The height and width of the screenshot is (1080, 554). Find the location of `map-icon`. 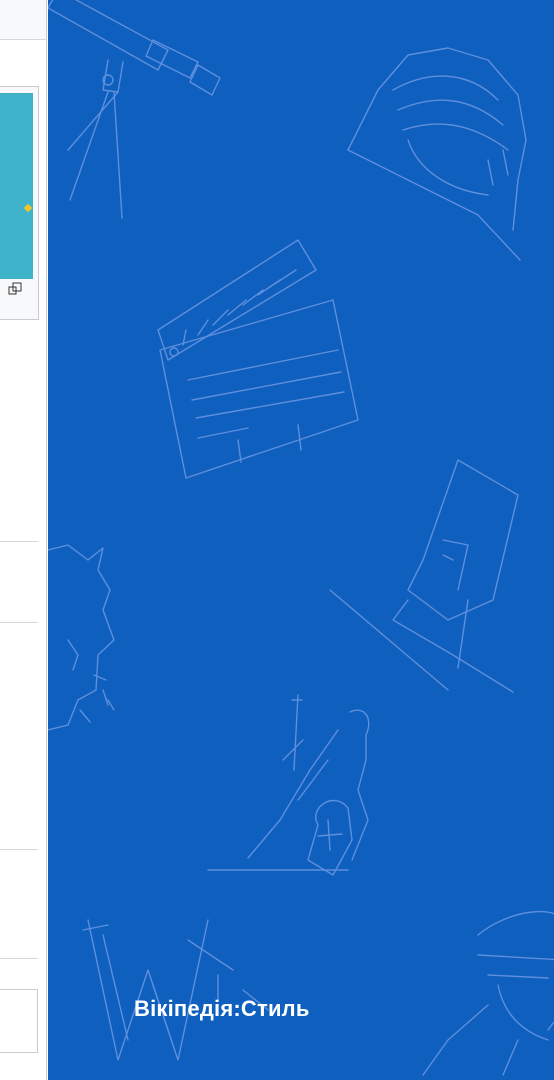

map-icon is located at coordinates (81, 637).